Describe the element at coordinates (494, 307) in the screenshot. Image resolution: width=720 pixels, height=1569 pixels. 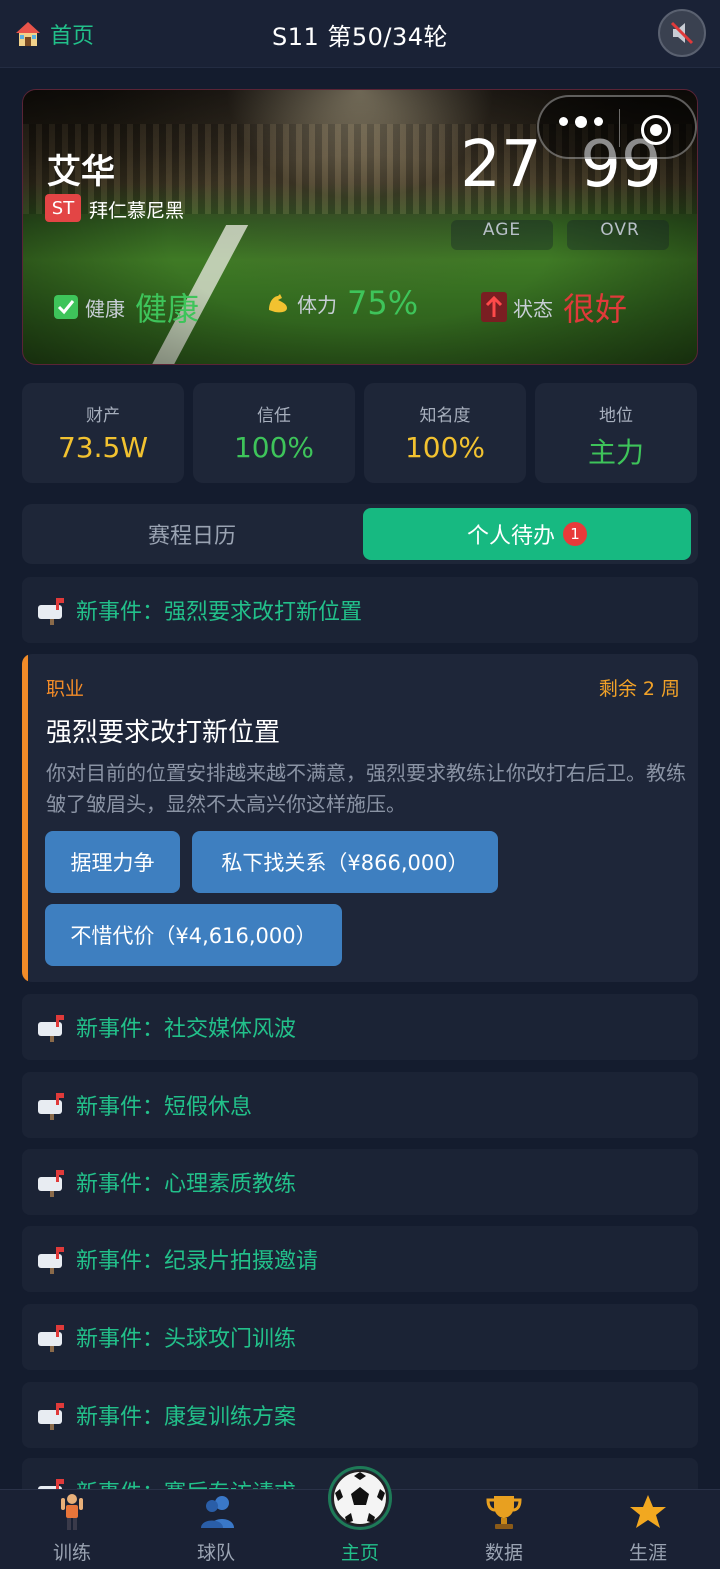
I see `arrow-up-icon` at that location.